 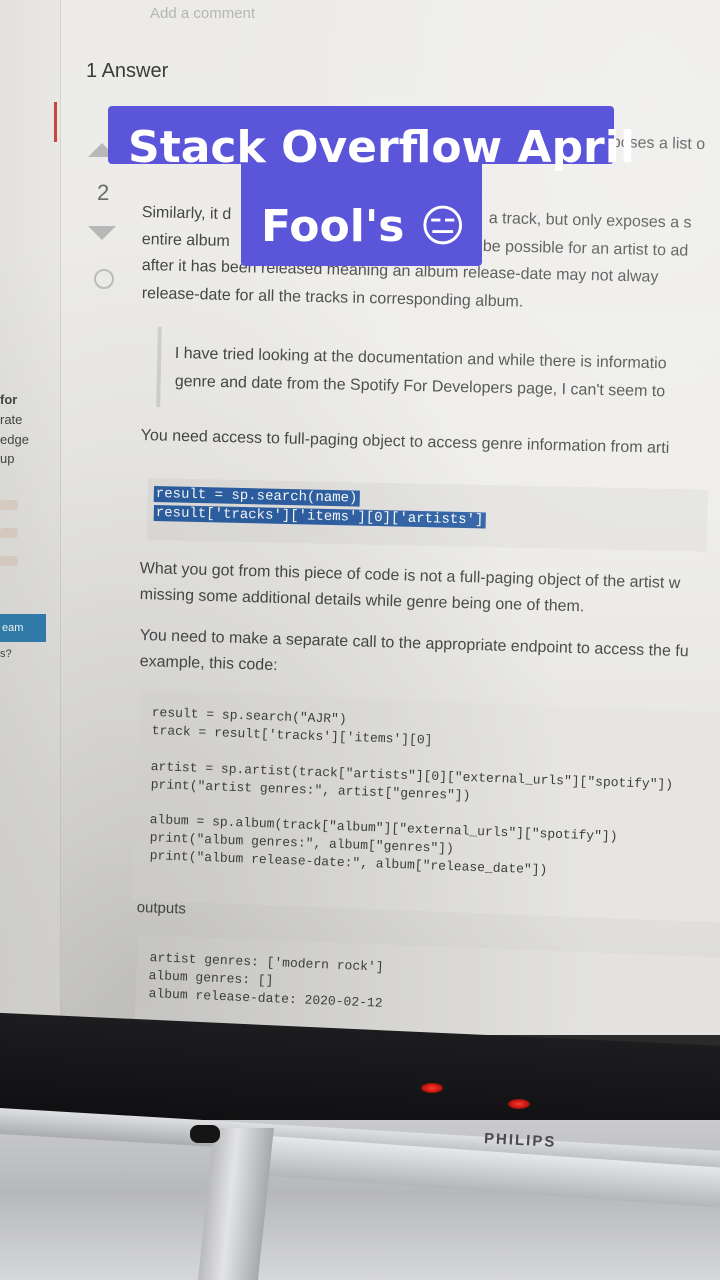 What do you see at coordinates (208, 664) in the screenshot?
I see `answer-text-line: example, this code:` at bounding box center [208, 664].